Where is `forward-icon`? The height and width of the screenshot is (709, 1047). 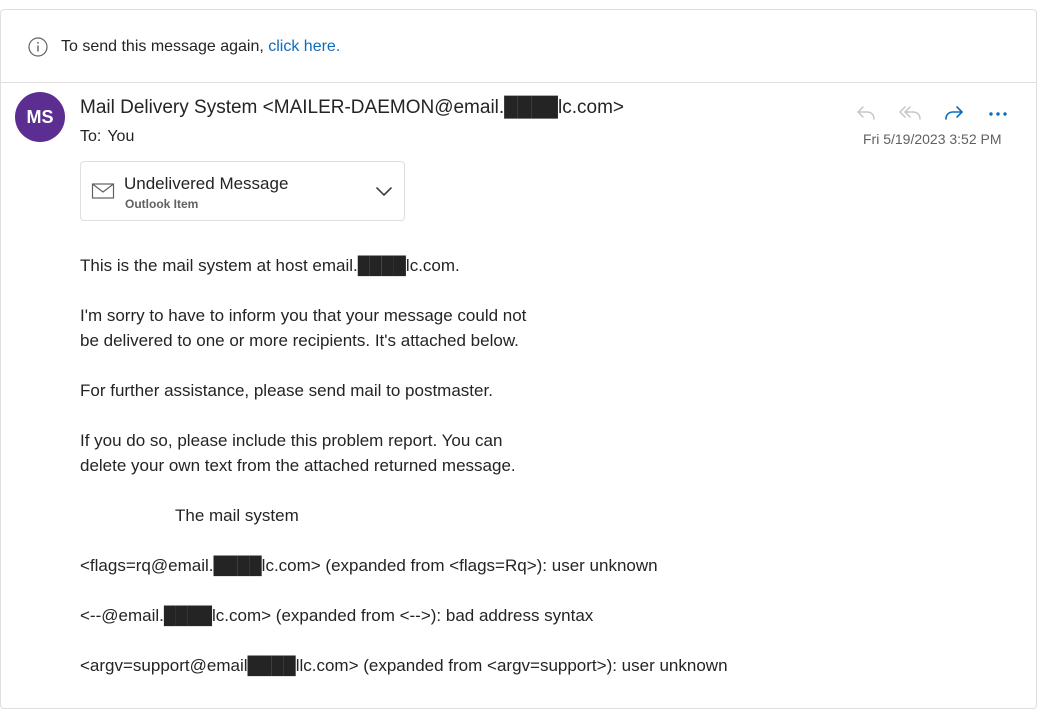
forward-icon is located at coordinates (954, 113).